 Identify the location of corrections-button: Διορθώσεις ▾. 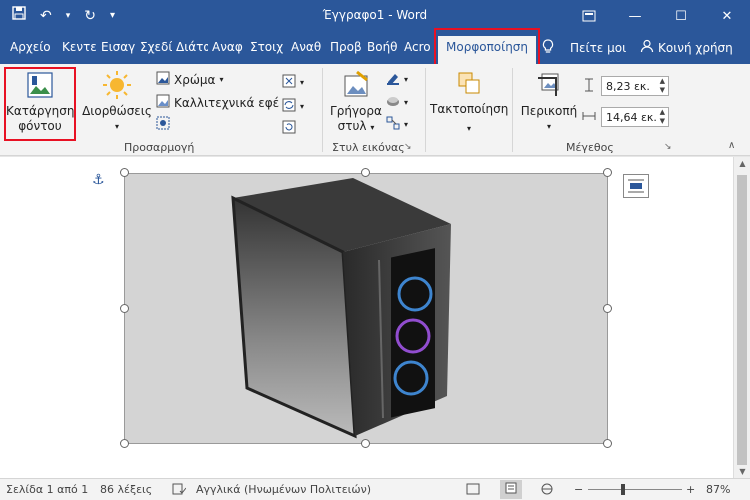
(117, 102).